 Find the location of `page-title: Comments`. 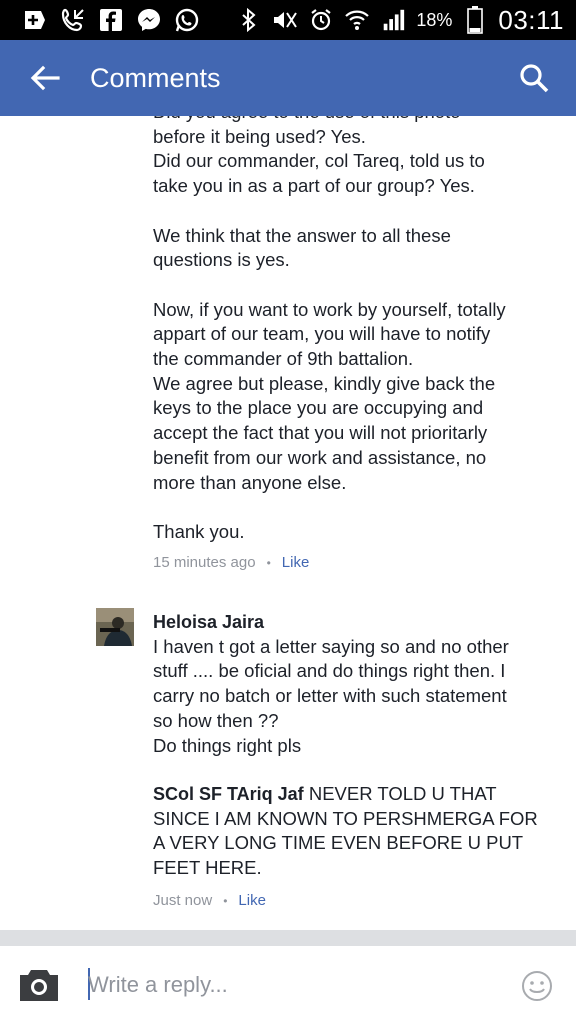

page-title: Comments is located at coordinates (155, 77).